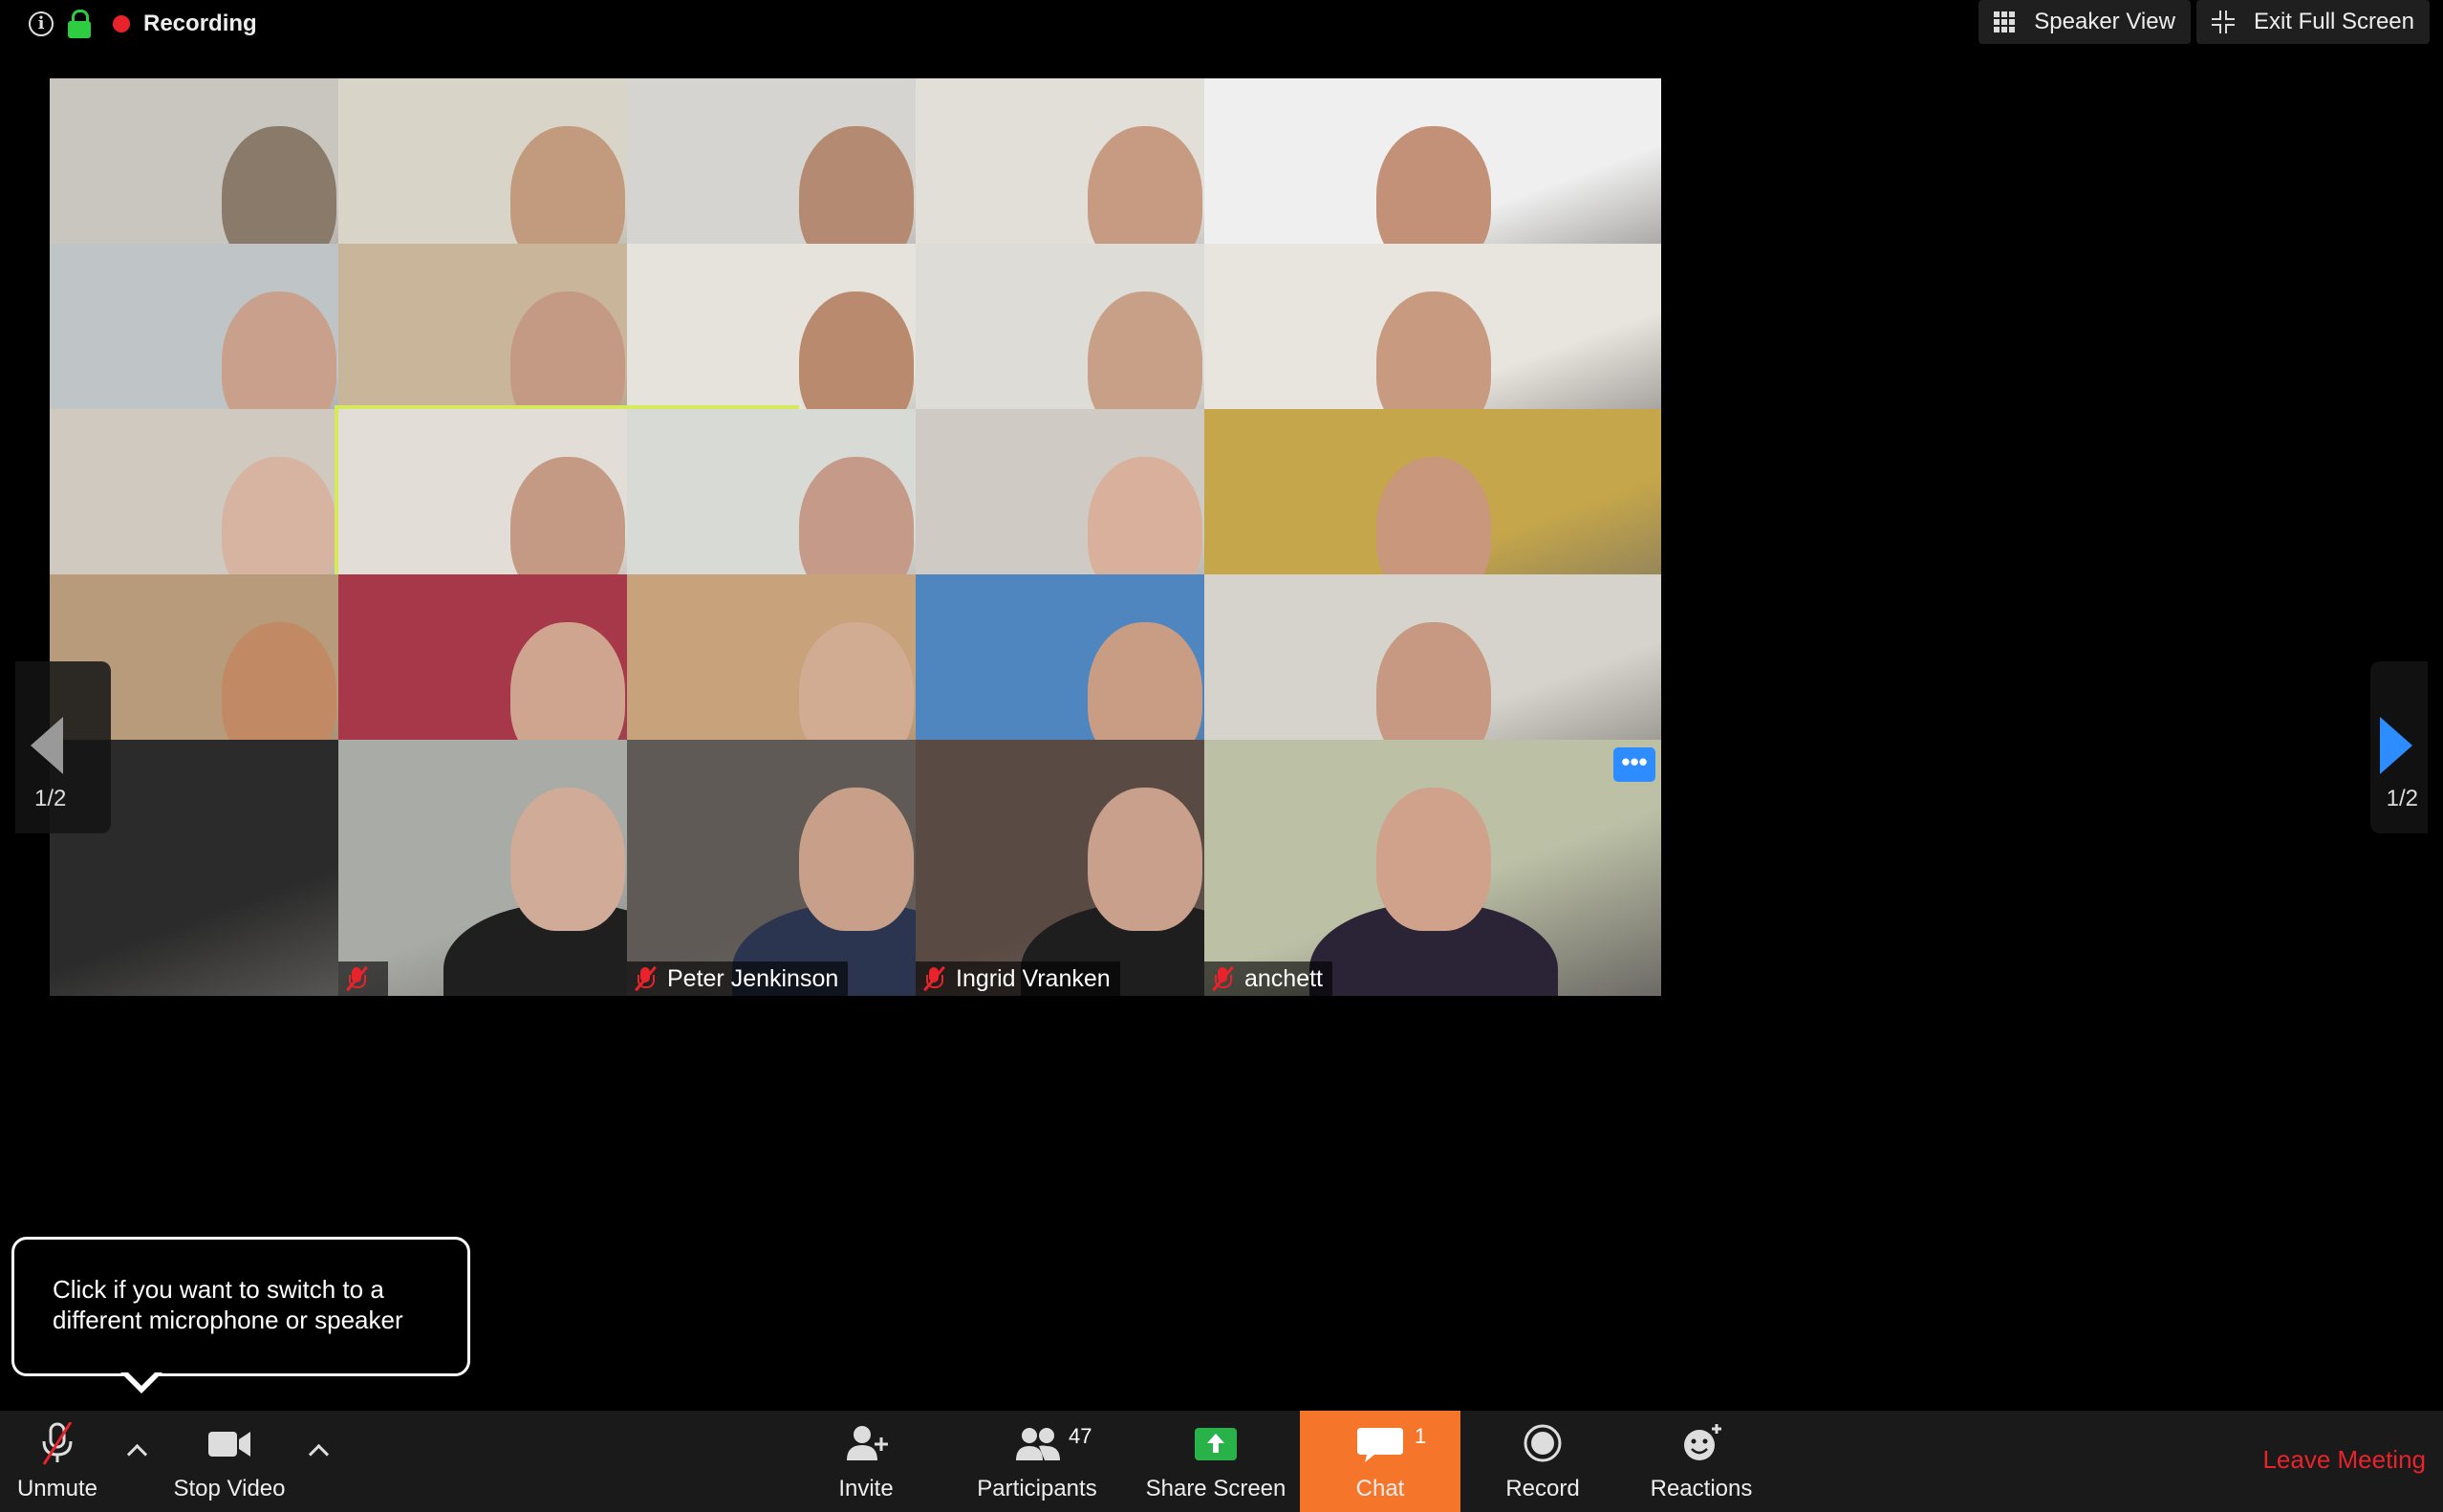  What do you see at coordinates (866, 1488) in the screenshot?
I see `invite-label: Invite` at bounding box center [866, 1488].